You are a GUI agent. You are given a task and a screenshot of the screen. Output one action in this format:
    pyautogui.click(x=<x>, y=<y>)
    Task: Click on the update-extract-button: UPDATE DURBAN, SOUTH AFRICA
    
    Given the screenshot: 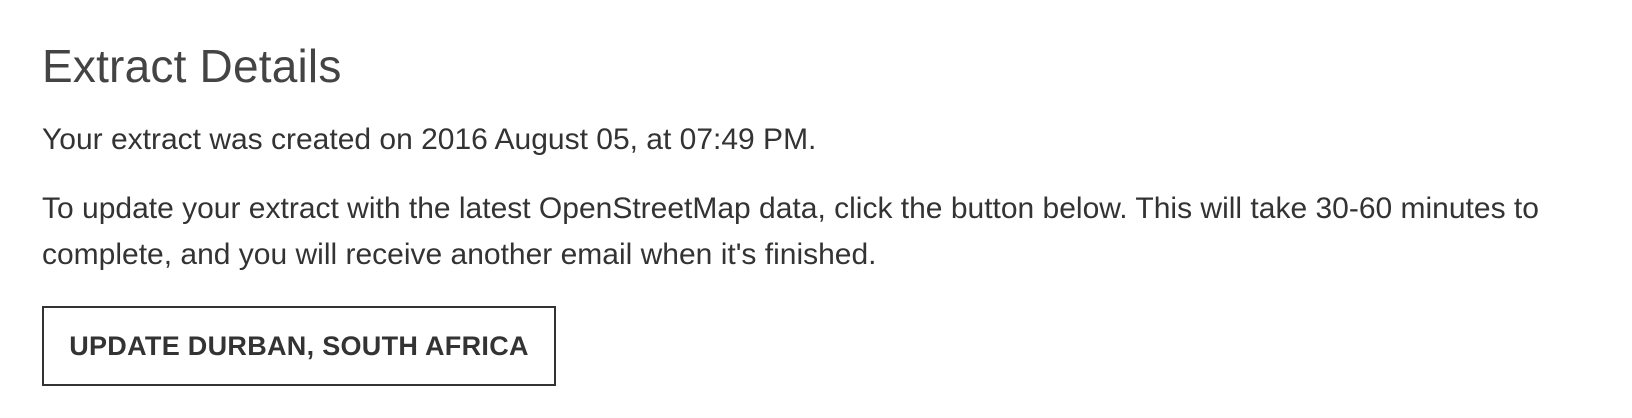 What is the action you would take?
    pyautogui.click(x=299, y=346)
    